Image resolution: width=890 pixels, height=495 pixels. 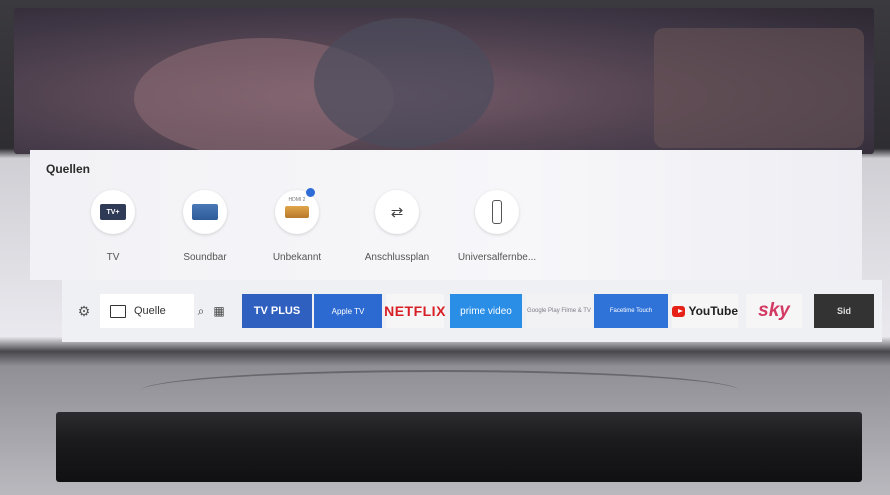 What do you see at coordinates (459, 447) in the screenshot?
I see `soundbar-device` at bounding box center [459, 447].